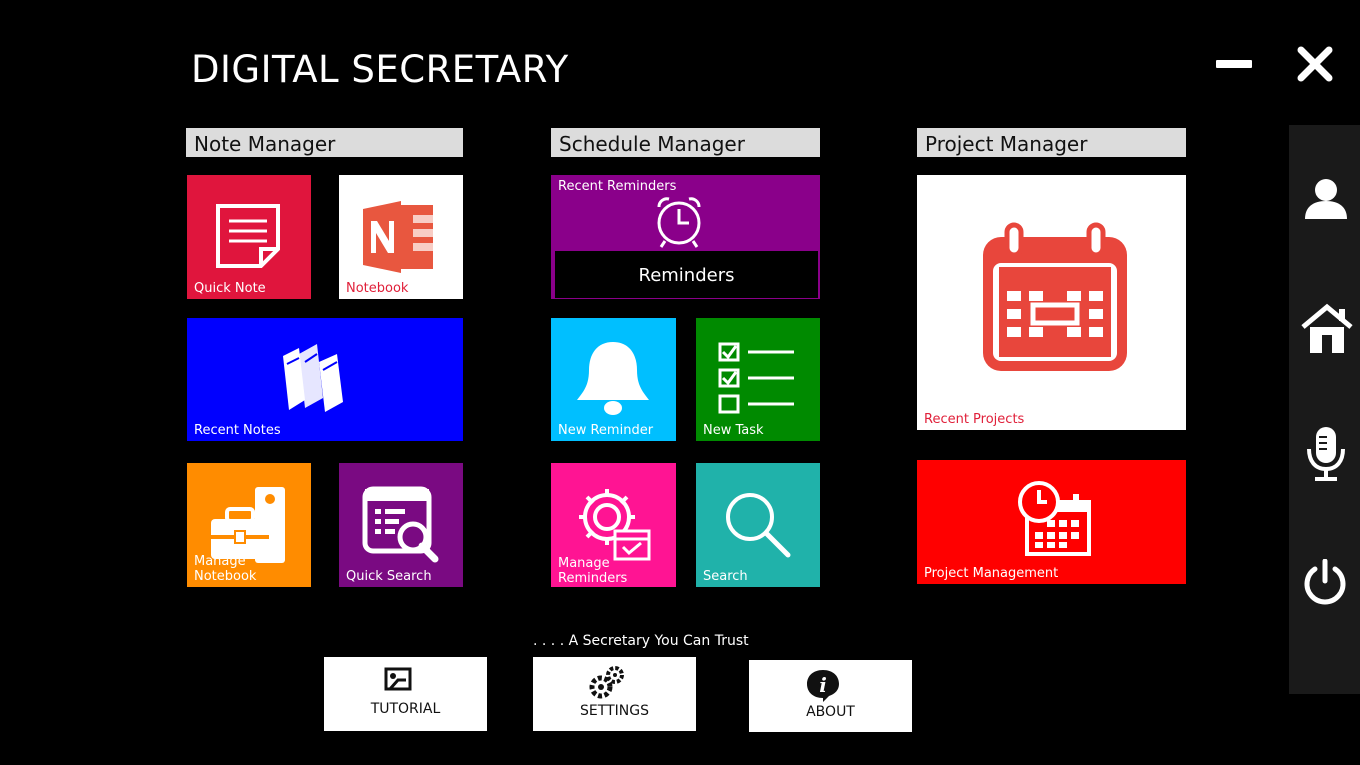  What do you see at coordinates (398, 237) in the screenshot?
I see `onenote-icon` at bounding box center [398, 237].